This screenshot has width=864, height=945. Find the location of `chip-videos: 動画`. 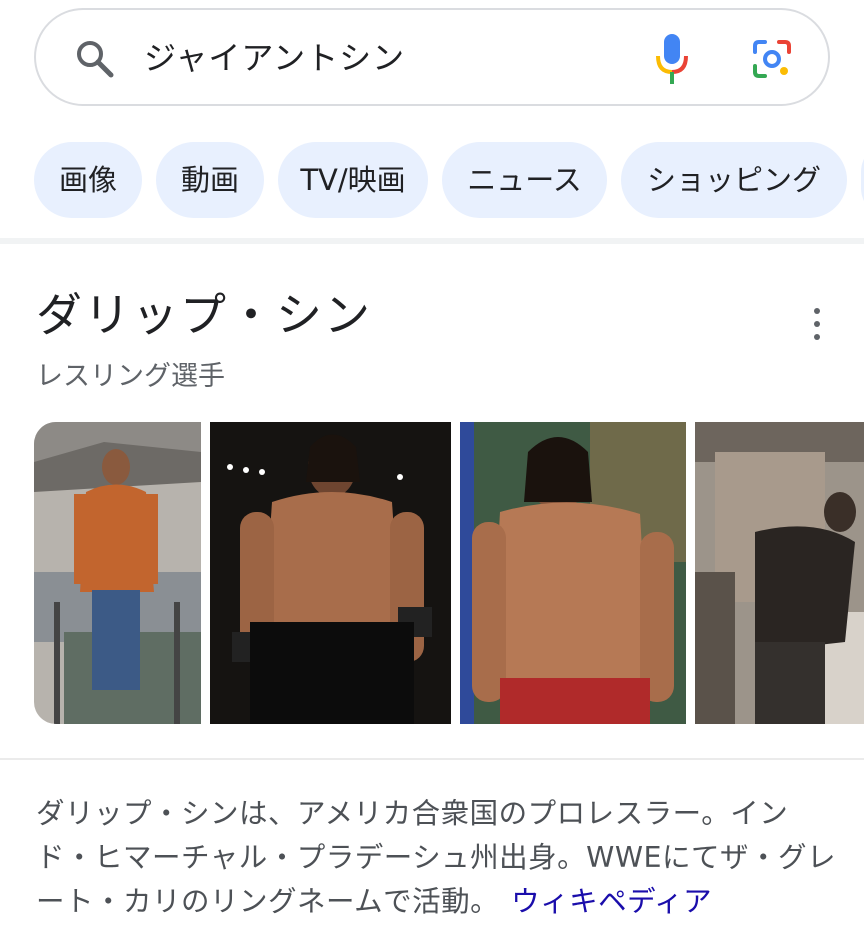

chip-videos: 動画 is located at coordinates (210, 180).